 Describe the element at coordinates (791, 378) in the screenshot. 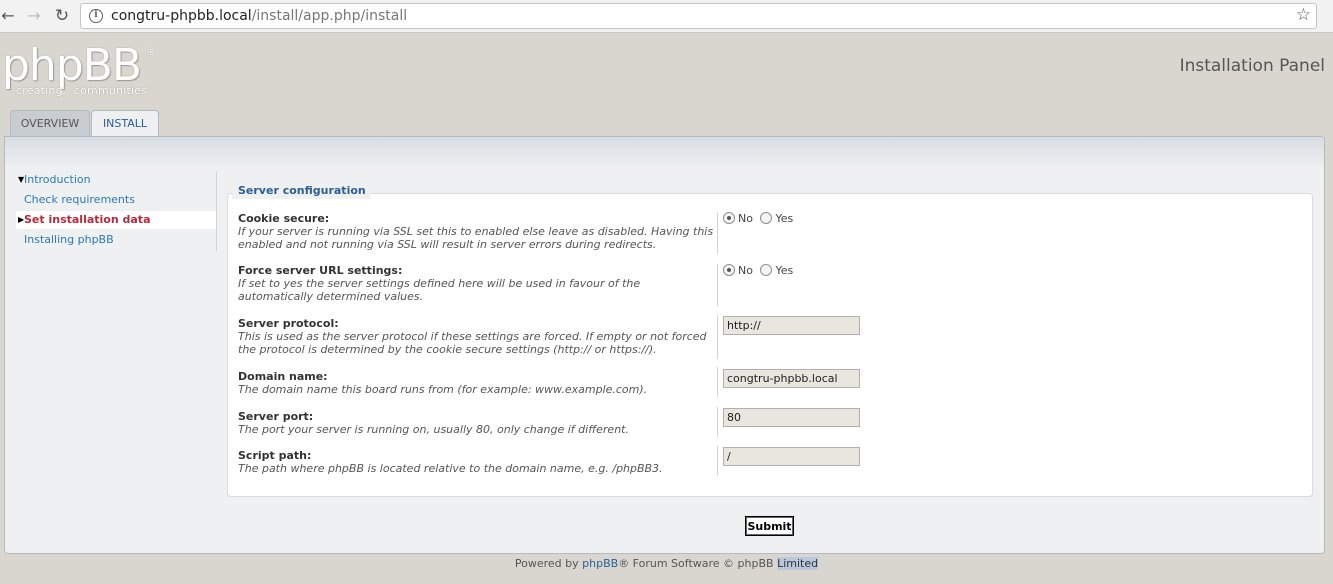

I see `domain-name-input` at that location.